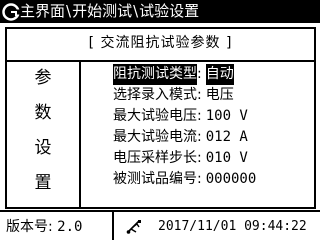  I want to click on param-value-max-voltage: 100 V, so click(227, 116).